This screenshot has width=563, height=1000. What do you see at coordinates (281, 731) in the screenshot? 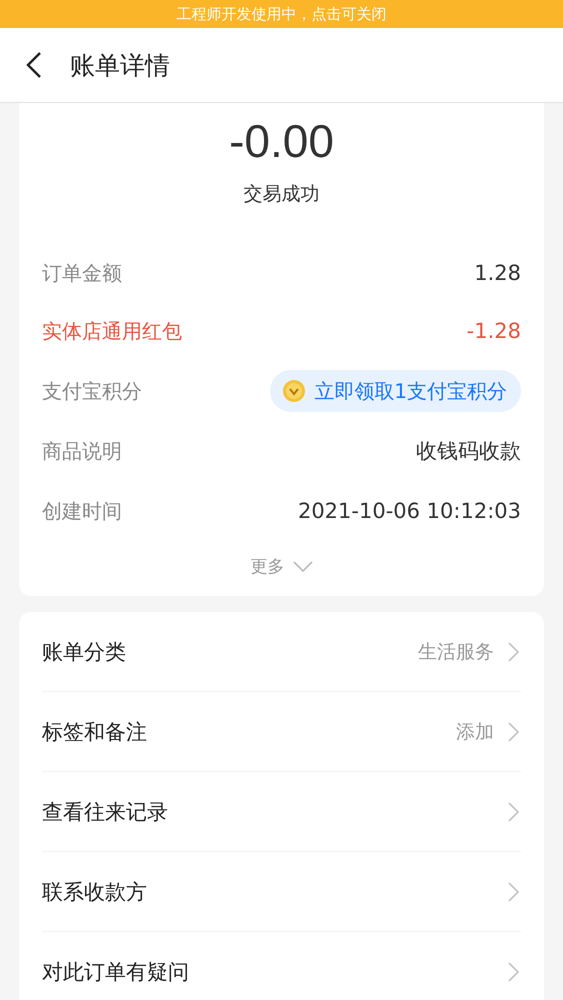
I see `action-row: 标签和备注 添加` at bounding box center [281, 731].